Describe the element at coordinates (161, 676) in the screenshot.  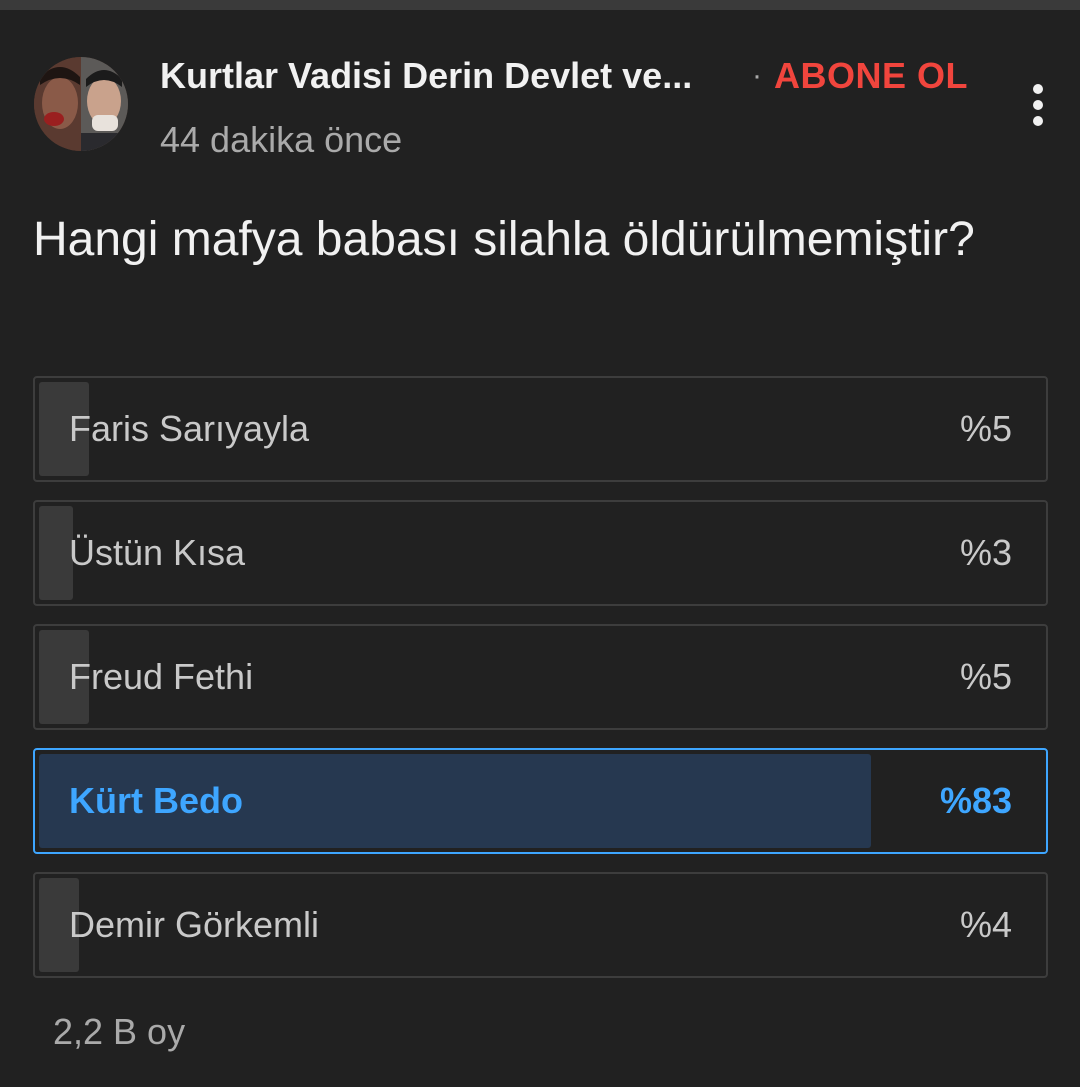
I see `option-label: Freud Fethi` at that location.